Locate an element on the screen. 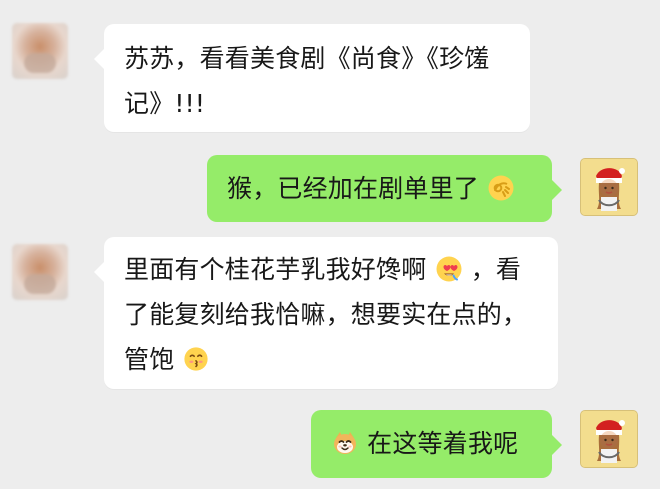  outgoing-message-text-row: 在这等着我呢 is located at coordinates (433, 443).